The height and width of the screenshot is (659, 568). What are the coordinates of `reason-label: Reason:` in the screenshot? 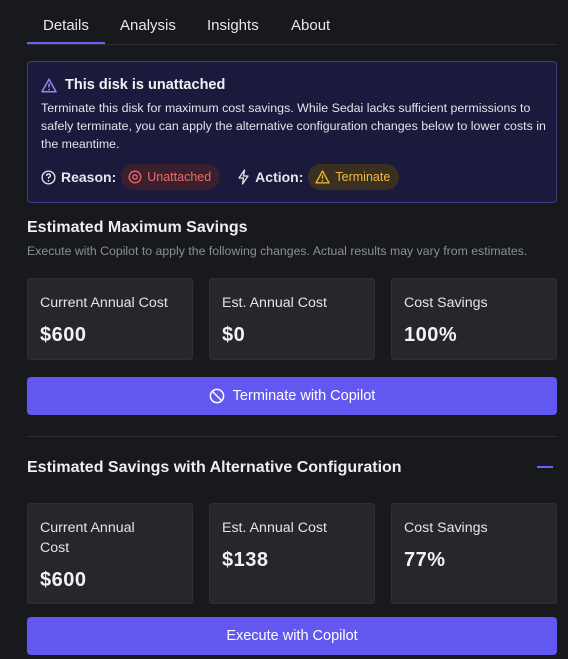 It's located at (78, 177).